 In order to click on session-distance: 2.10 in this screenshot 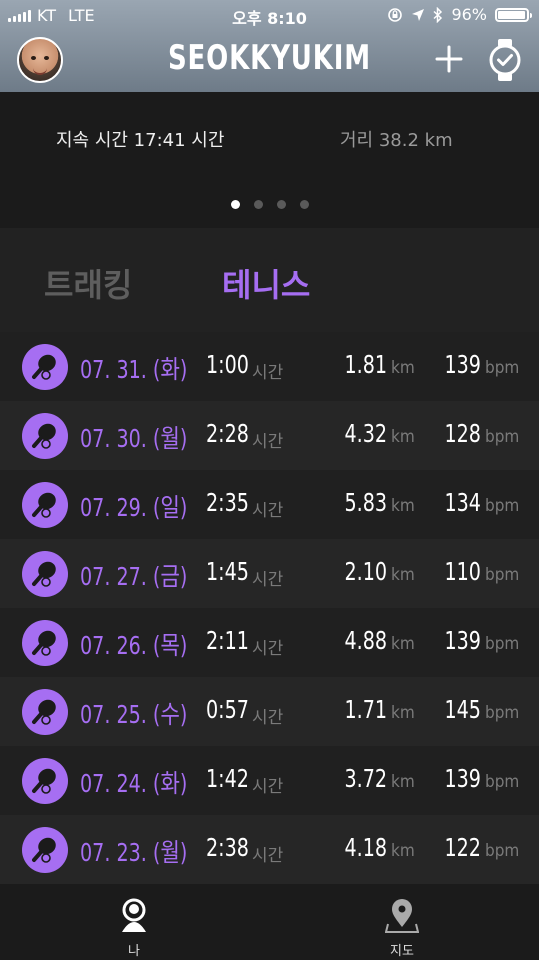, I will do `click(365, 571)`.